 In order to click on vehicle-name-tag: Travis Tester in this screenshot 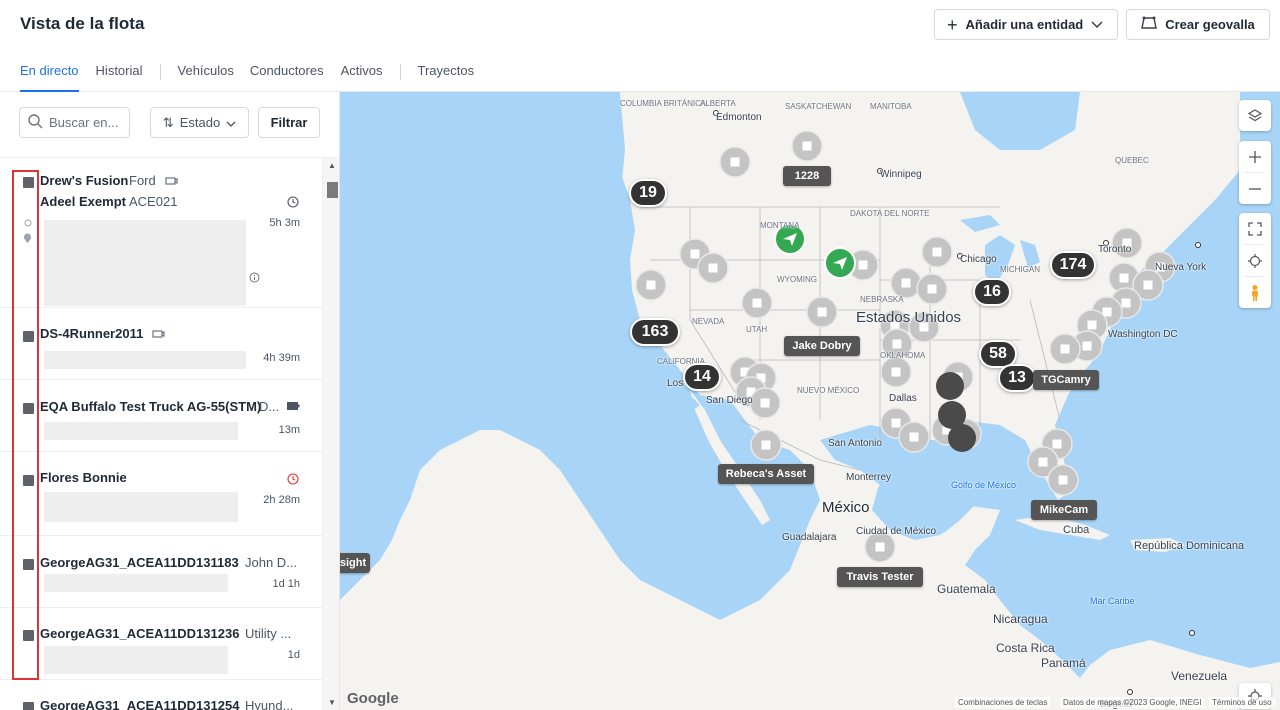, I will do `click(880, 577)`.